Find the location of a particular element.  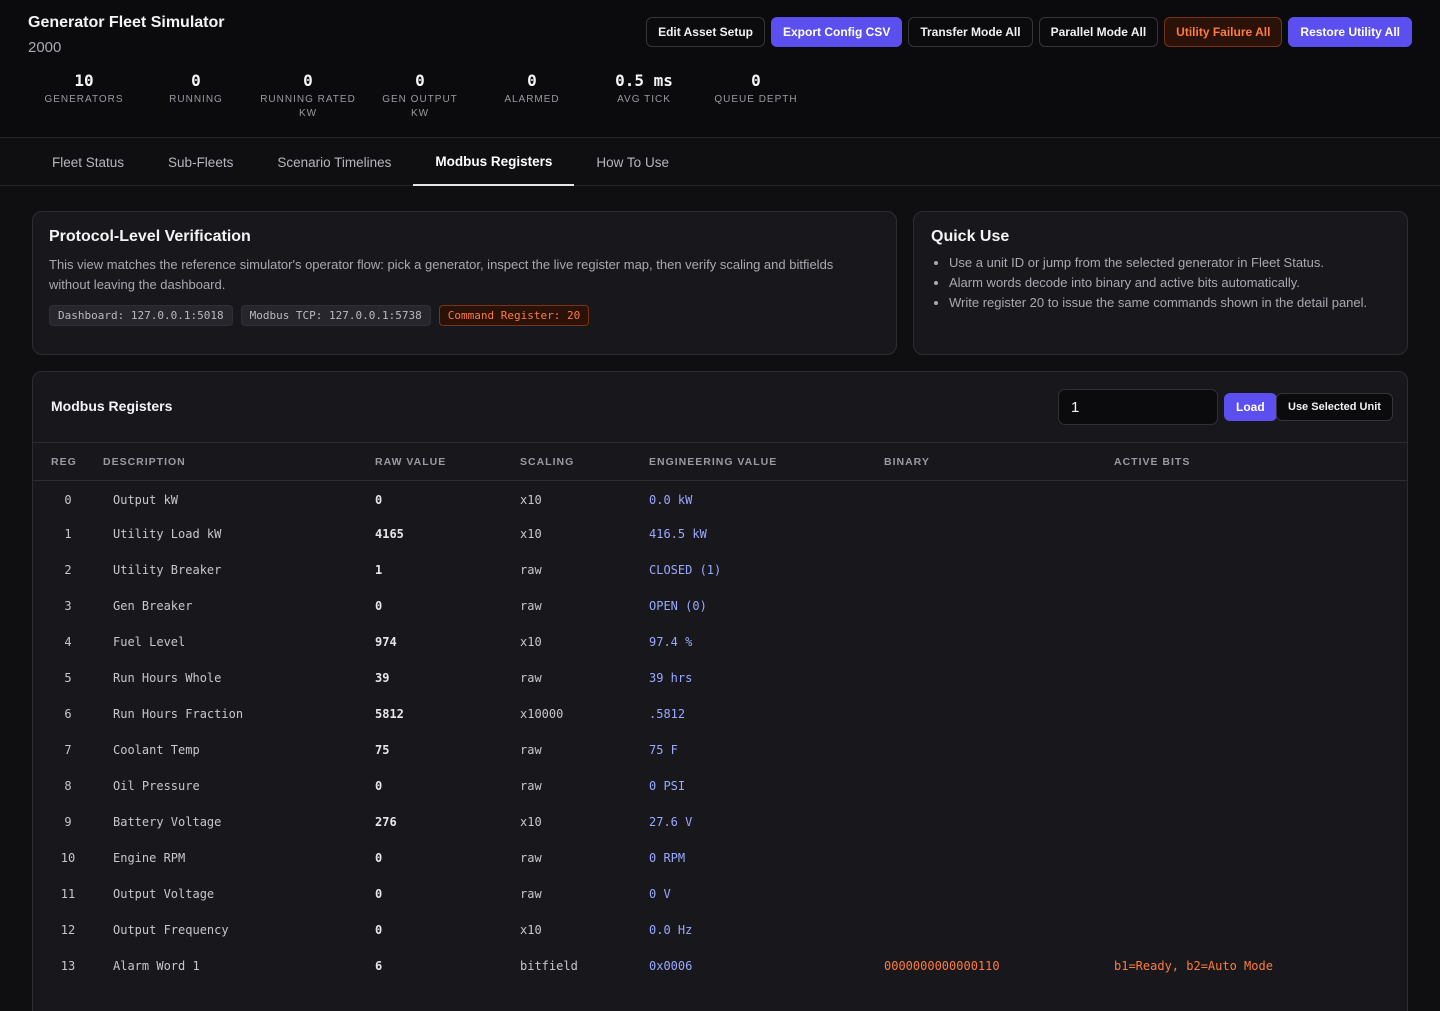

raw-value-cell: 5812 is located at coordinates (389, 714).